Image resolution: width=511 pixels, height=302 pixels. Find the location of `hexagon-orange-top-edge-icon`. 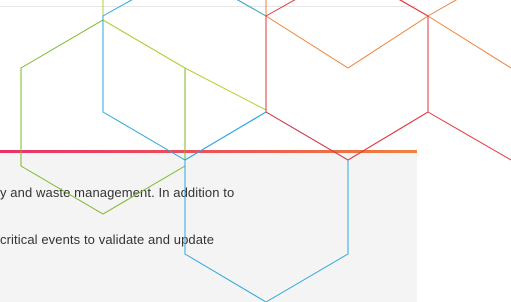

hexagon-orange-top-edge-icon is located at coordinates (442, 8).